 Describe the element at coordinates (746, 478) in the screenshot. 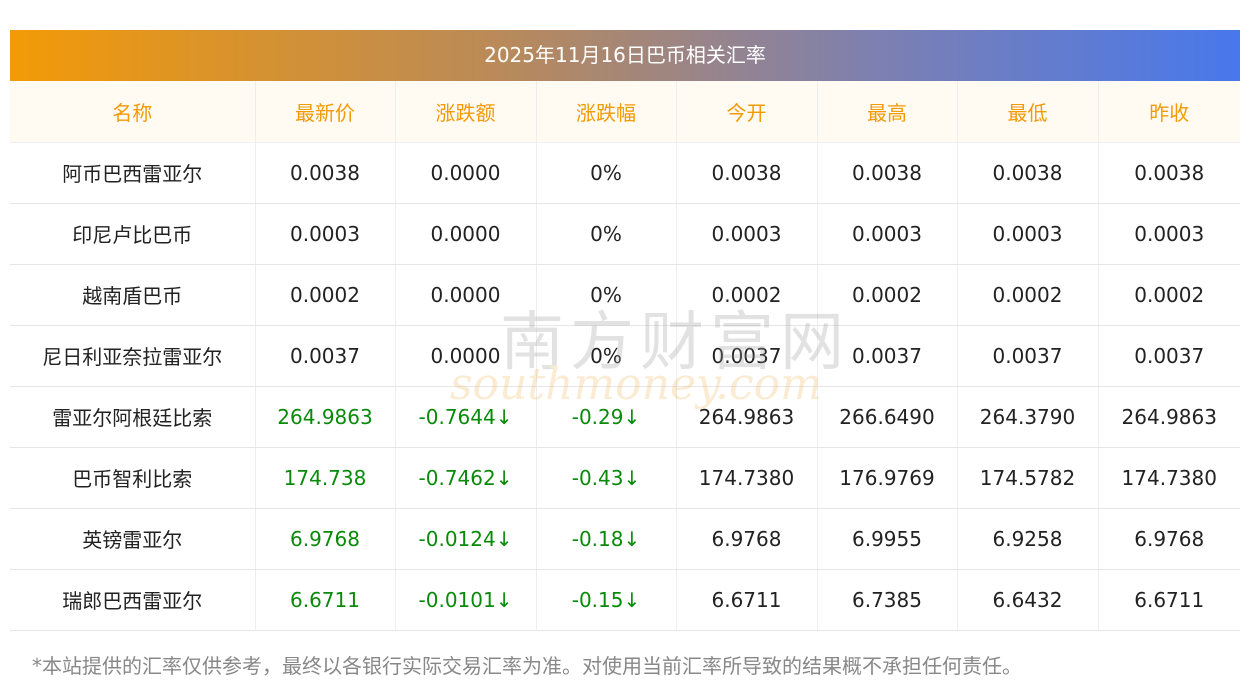

I see `cell-open: 174.7380` at that location.